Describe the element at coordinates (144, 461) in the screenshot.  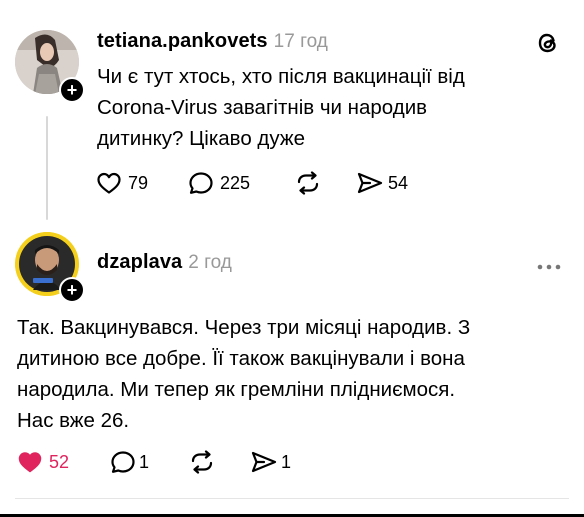
I see `comment-count: 1` at that location.